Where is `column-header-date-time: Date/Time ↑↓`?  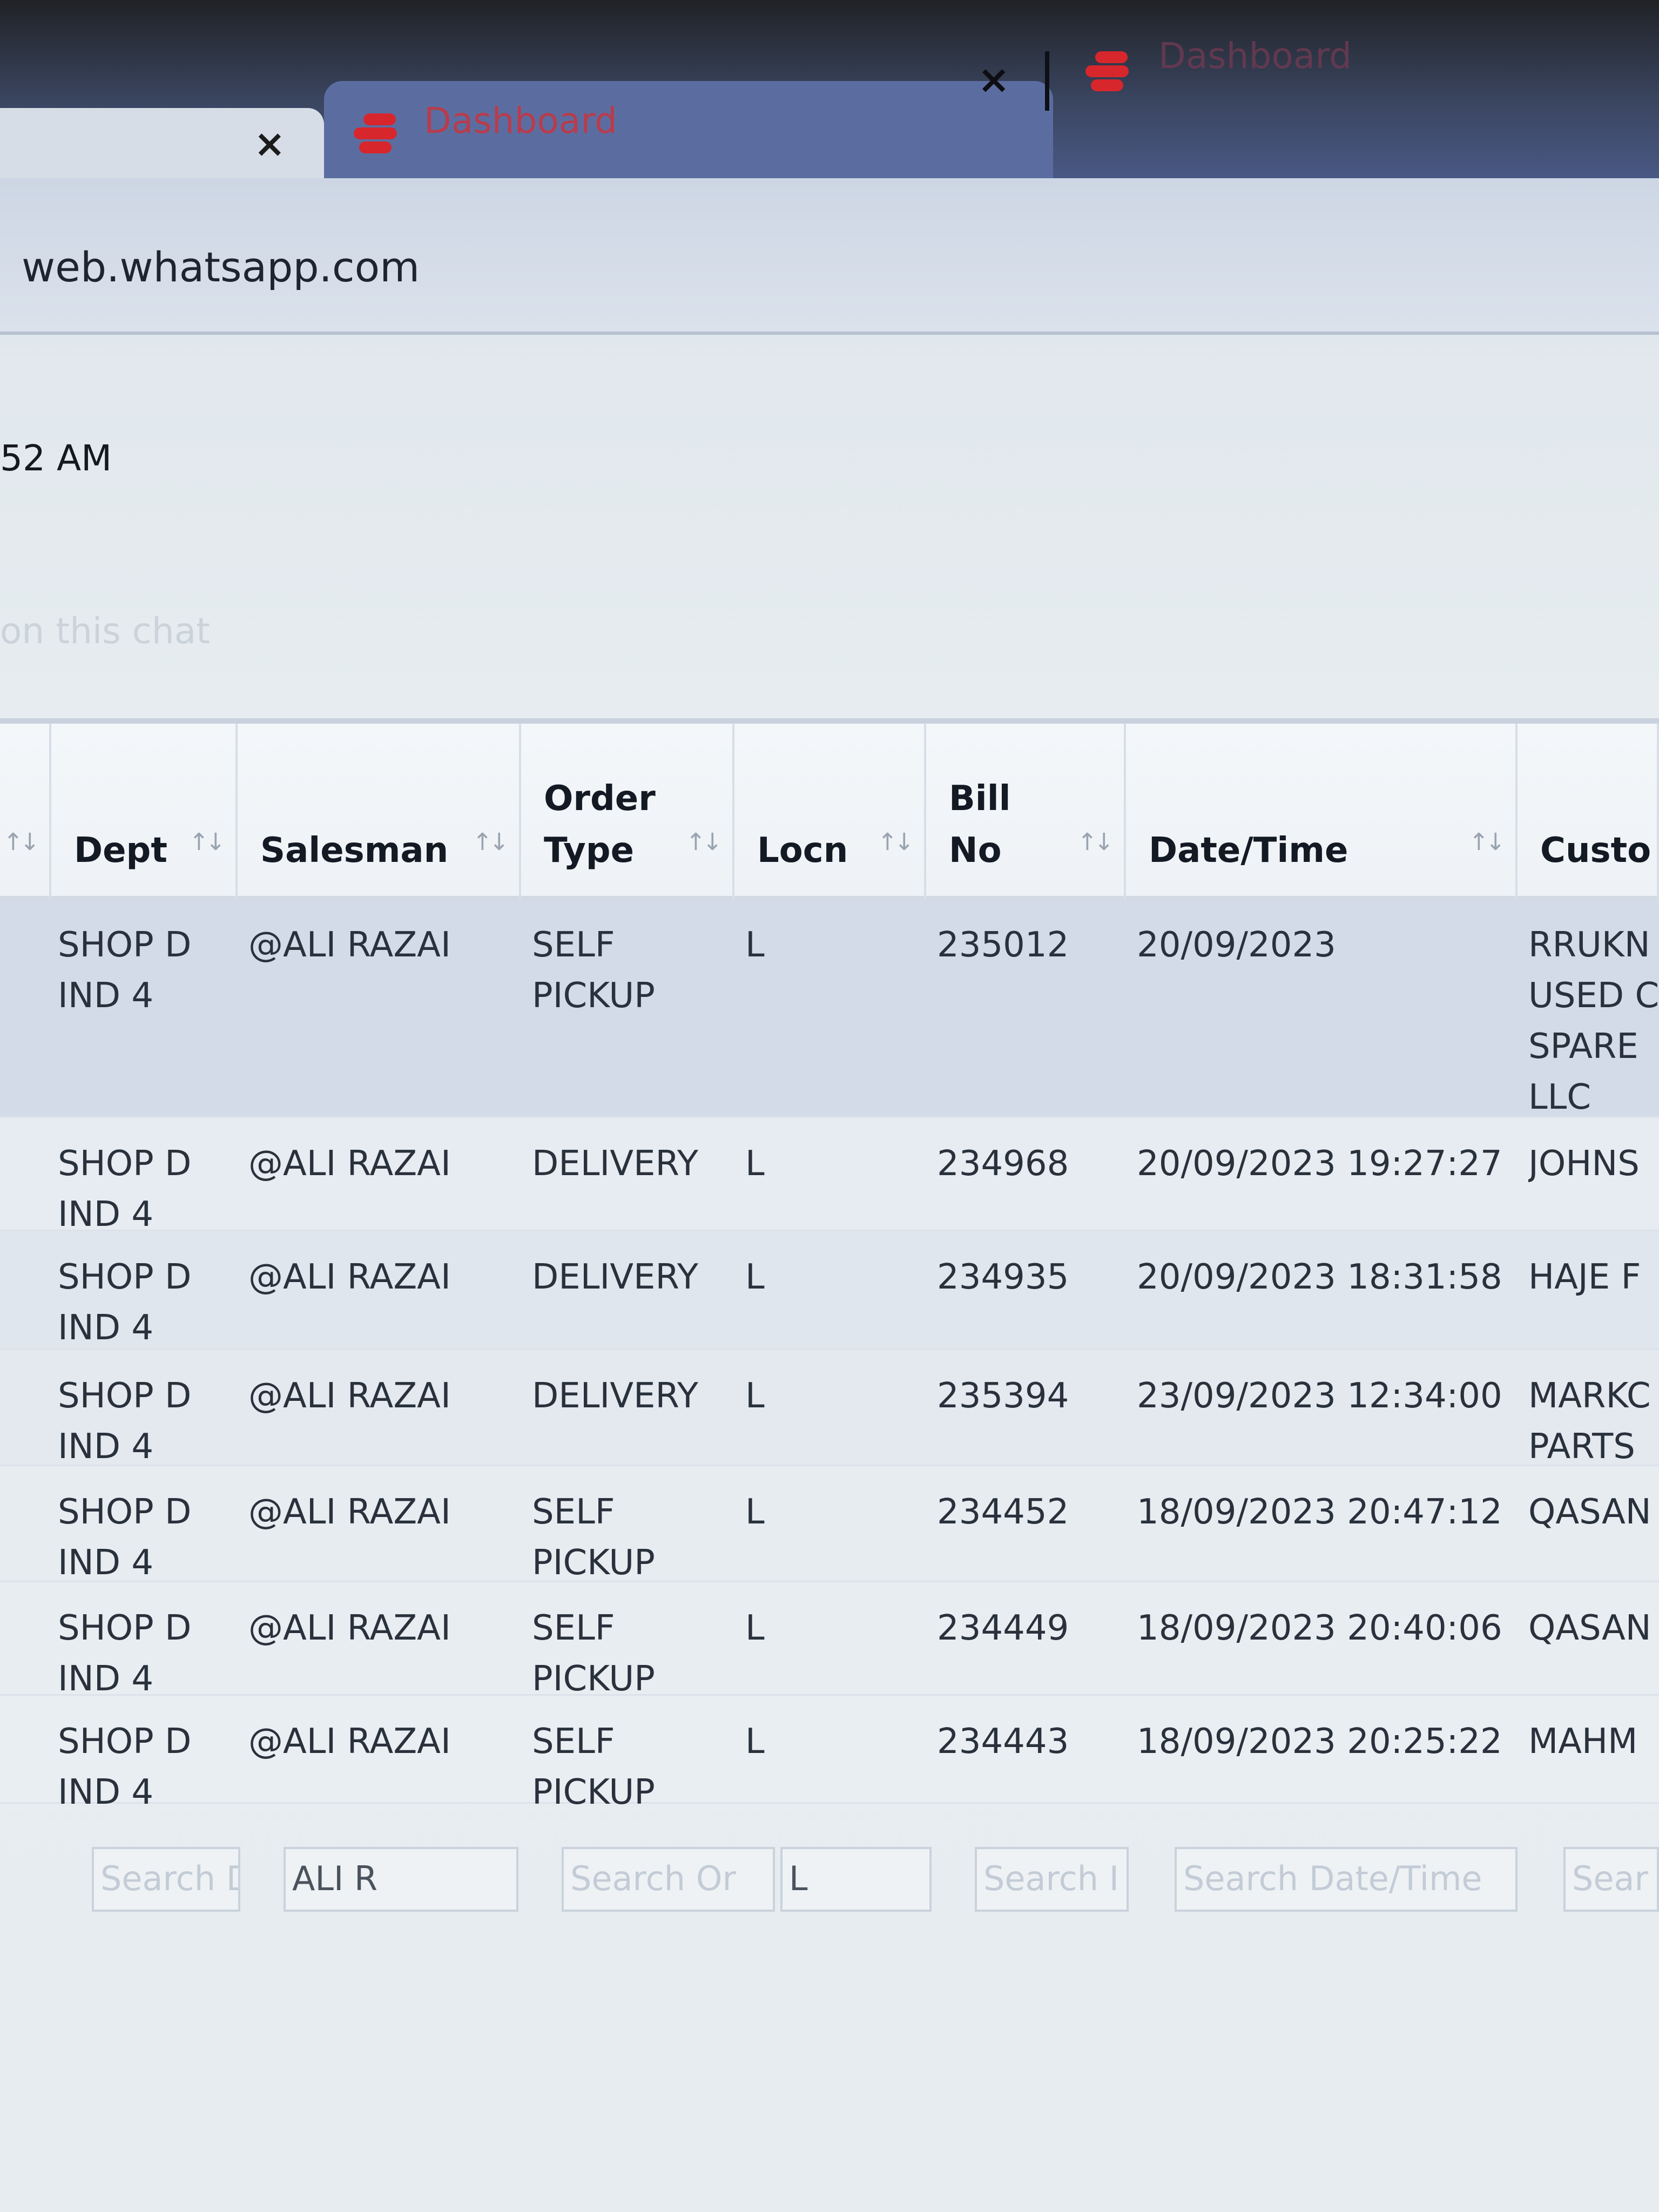
column-header-date-time: Date/Time ↑↓ is located at coordinates (1322, 811).